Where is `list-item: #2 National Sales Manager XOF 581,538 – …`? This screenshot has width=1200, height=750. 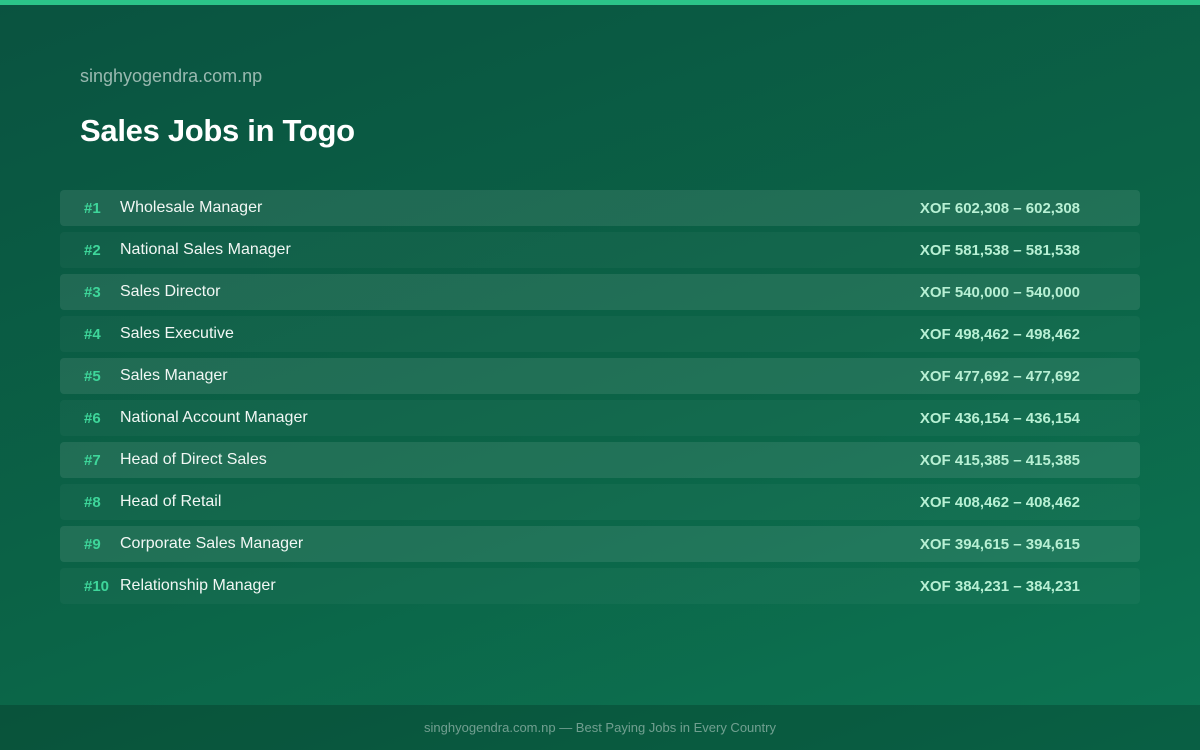 list-item: #2 National Sales Manager XOF 581,538 – … is located at coordinates (600, 250).